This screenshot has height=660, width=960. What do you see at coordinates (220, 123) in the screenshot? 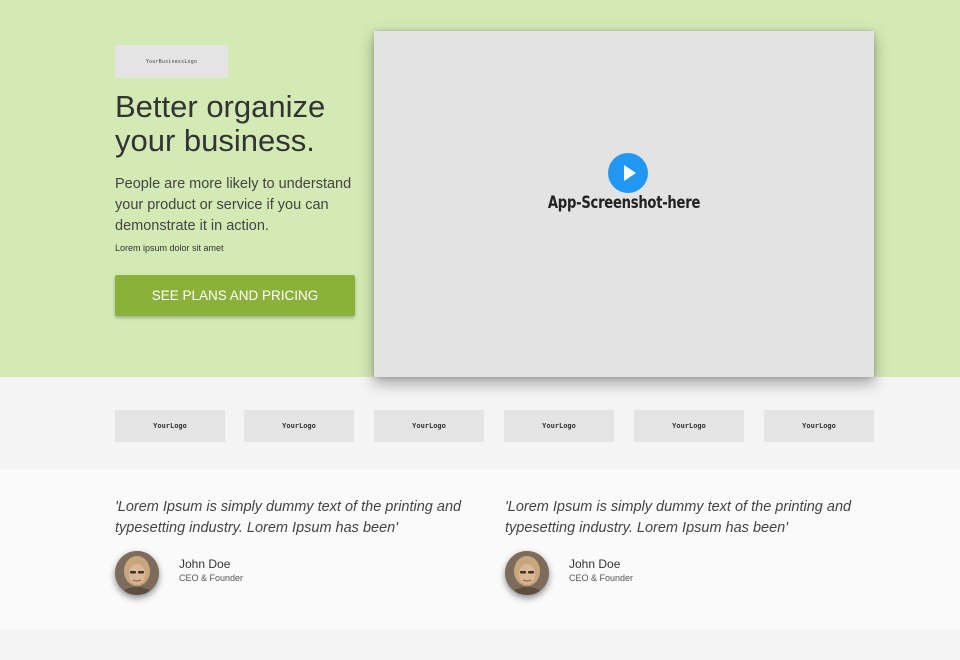
I see `hero-title: Better organize your business.` at bounding box center [220, 123].